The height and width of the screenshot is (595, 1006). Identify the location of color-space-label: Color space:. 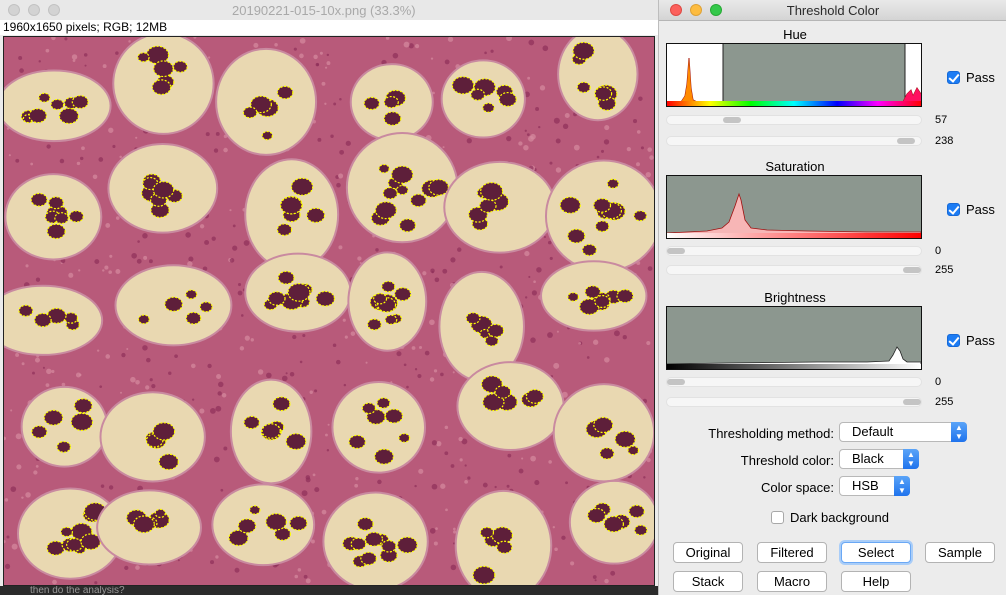
(797, 487).